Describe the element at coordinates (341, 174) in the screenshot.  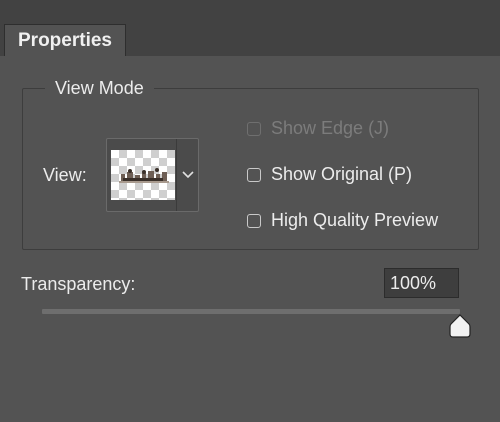
I see `show-original-label: Show Original (P)` at that location.